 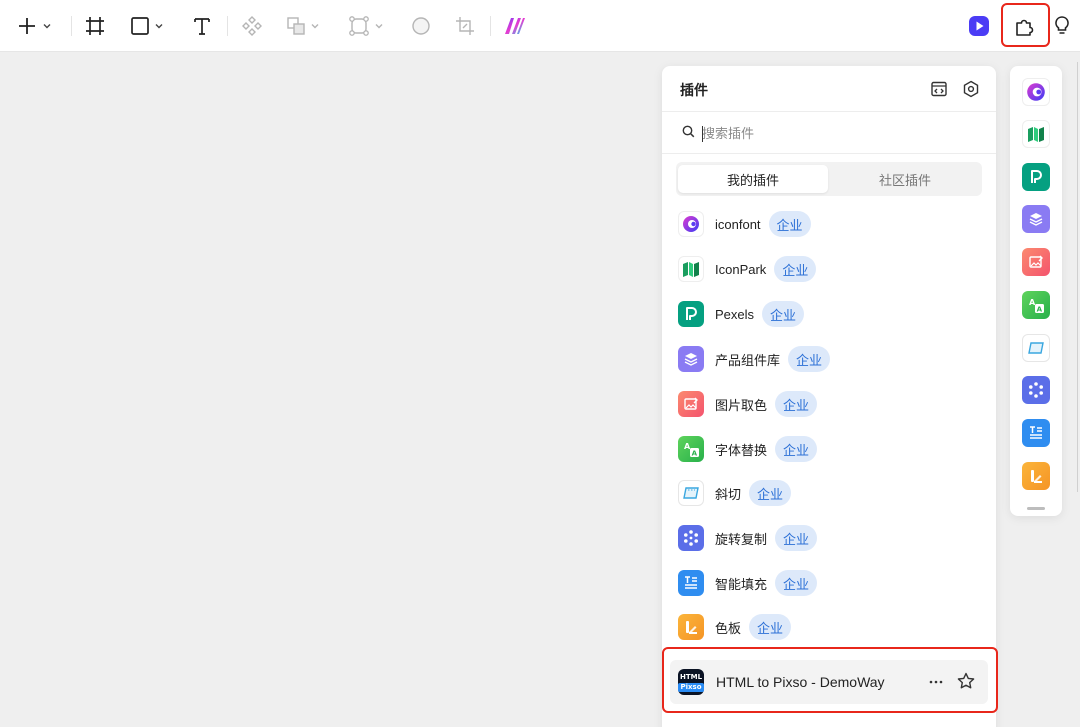 I want to click on tab-my-plugins: 我的插件, so click(x=753, y=179).